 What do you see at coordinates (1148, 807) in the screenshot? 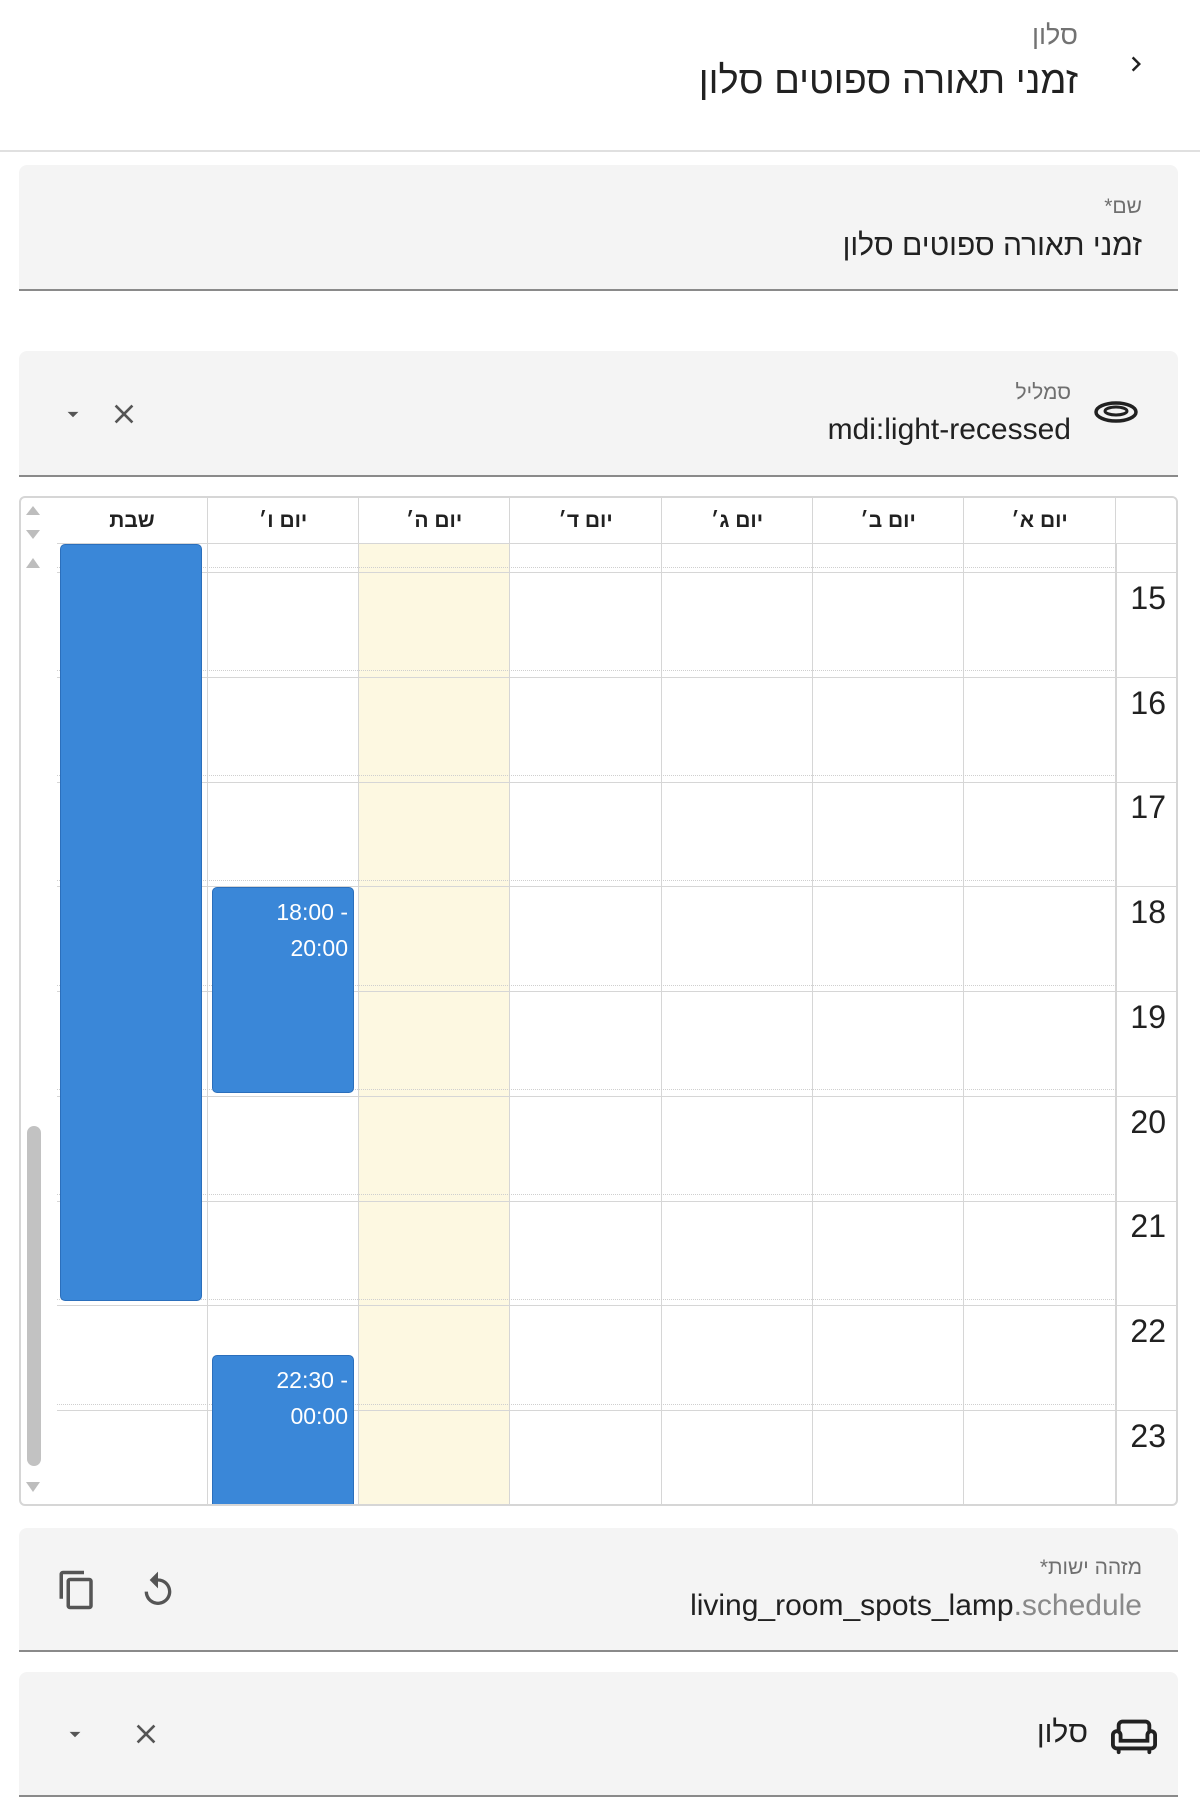
I see `hour-label: 17` at bounding box center [1148, 807].